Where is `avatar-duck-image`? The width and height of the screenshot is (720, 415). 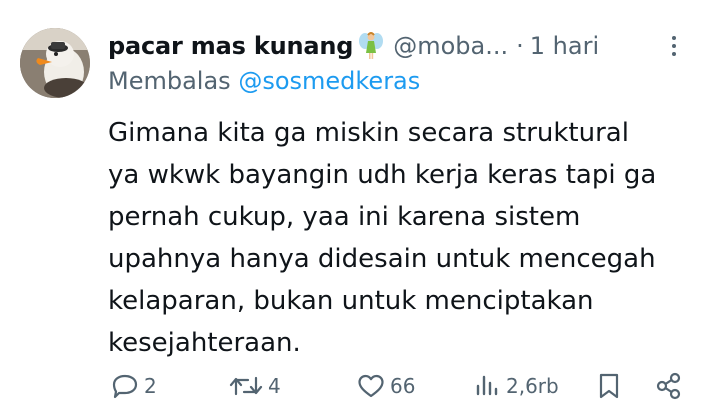 avatar-duck-image is located at coordinates (55, 63).